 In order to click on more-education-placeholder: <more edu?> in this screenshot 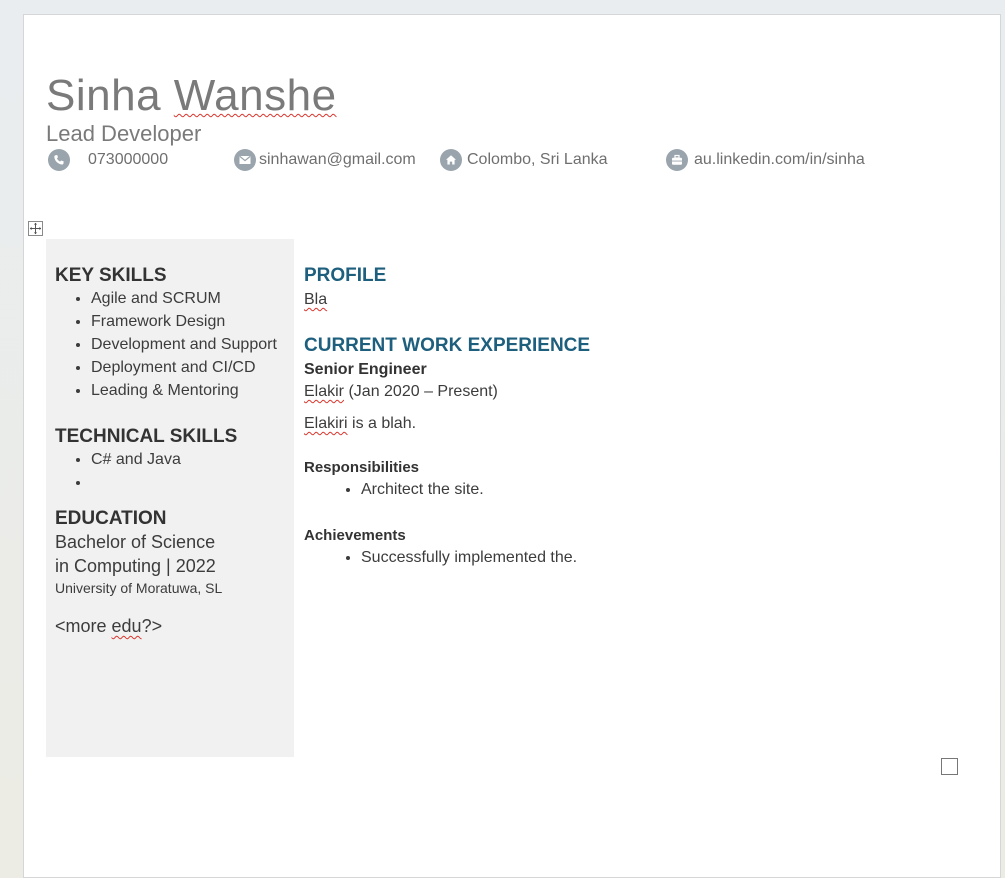, I will do `click(170, 626)`.